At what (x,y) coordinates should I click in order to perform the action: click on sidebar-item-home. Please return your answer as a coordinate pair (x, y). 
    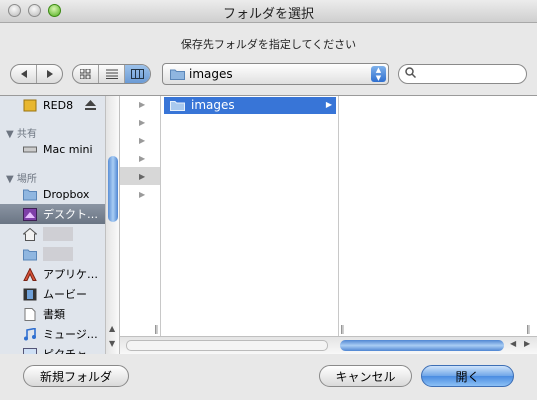
    Looking at the image, I should click on (52, 234).